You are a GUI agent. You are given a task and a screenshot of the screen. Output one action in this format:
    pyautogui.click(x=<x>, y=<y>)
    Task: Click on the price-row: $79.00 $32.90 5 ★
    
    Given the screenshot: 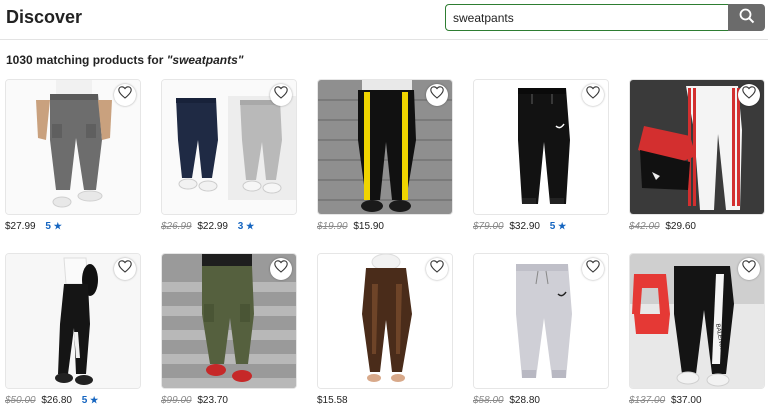 What is the action you would take?
    pyautogui.click(x=519, y=226)
    